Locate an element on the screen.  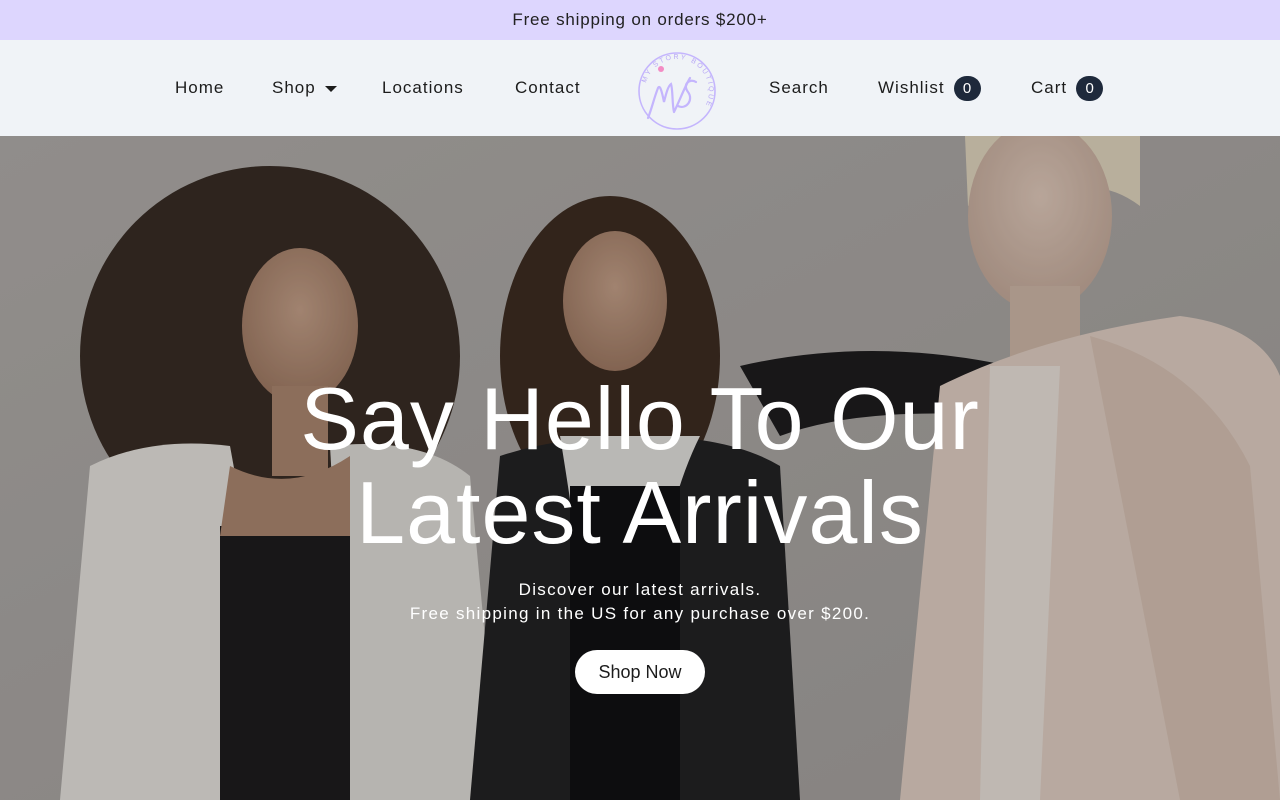
nav-shop: Shop is located at coordinates (304, 88).